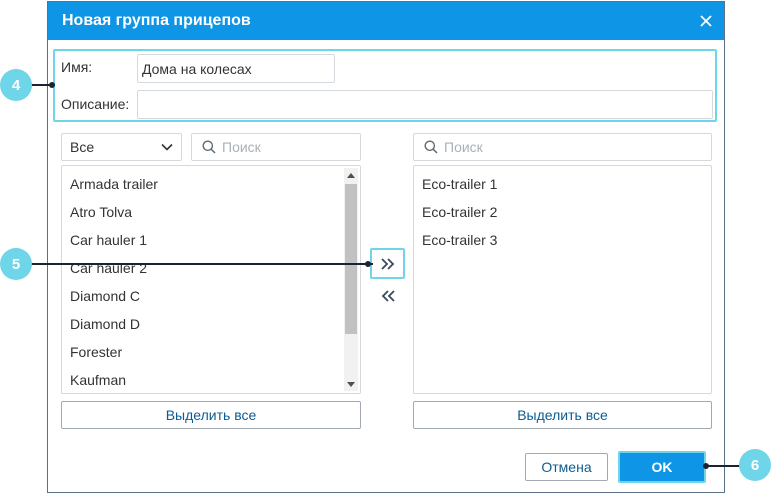  What do you see at coordinates (425, 104) in the screenshot?
I see `description-input` at bounding box center [425, 104].